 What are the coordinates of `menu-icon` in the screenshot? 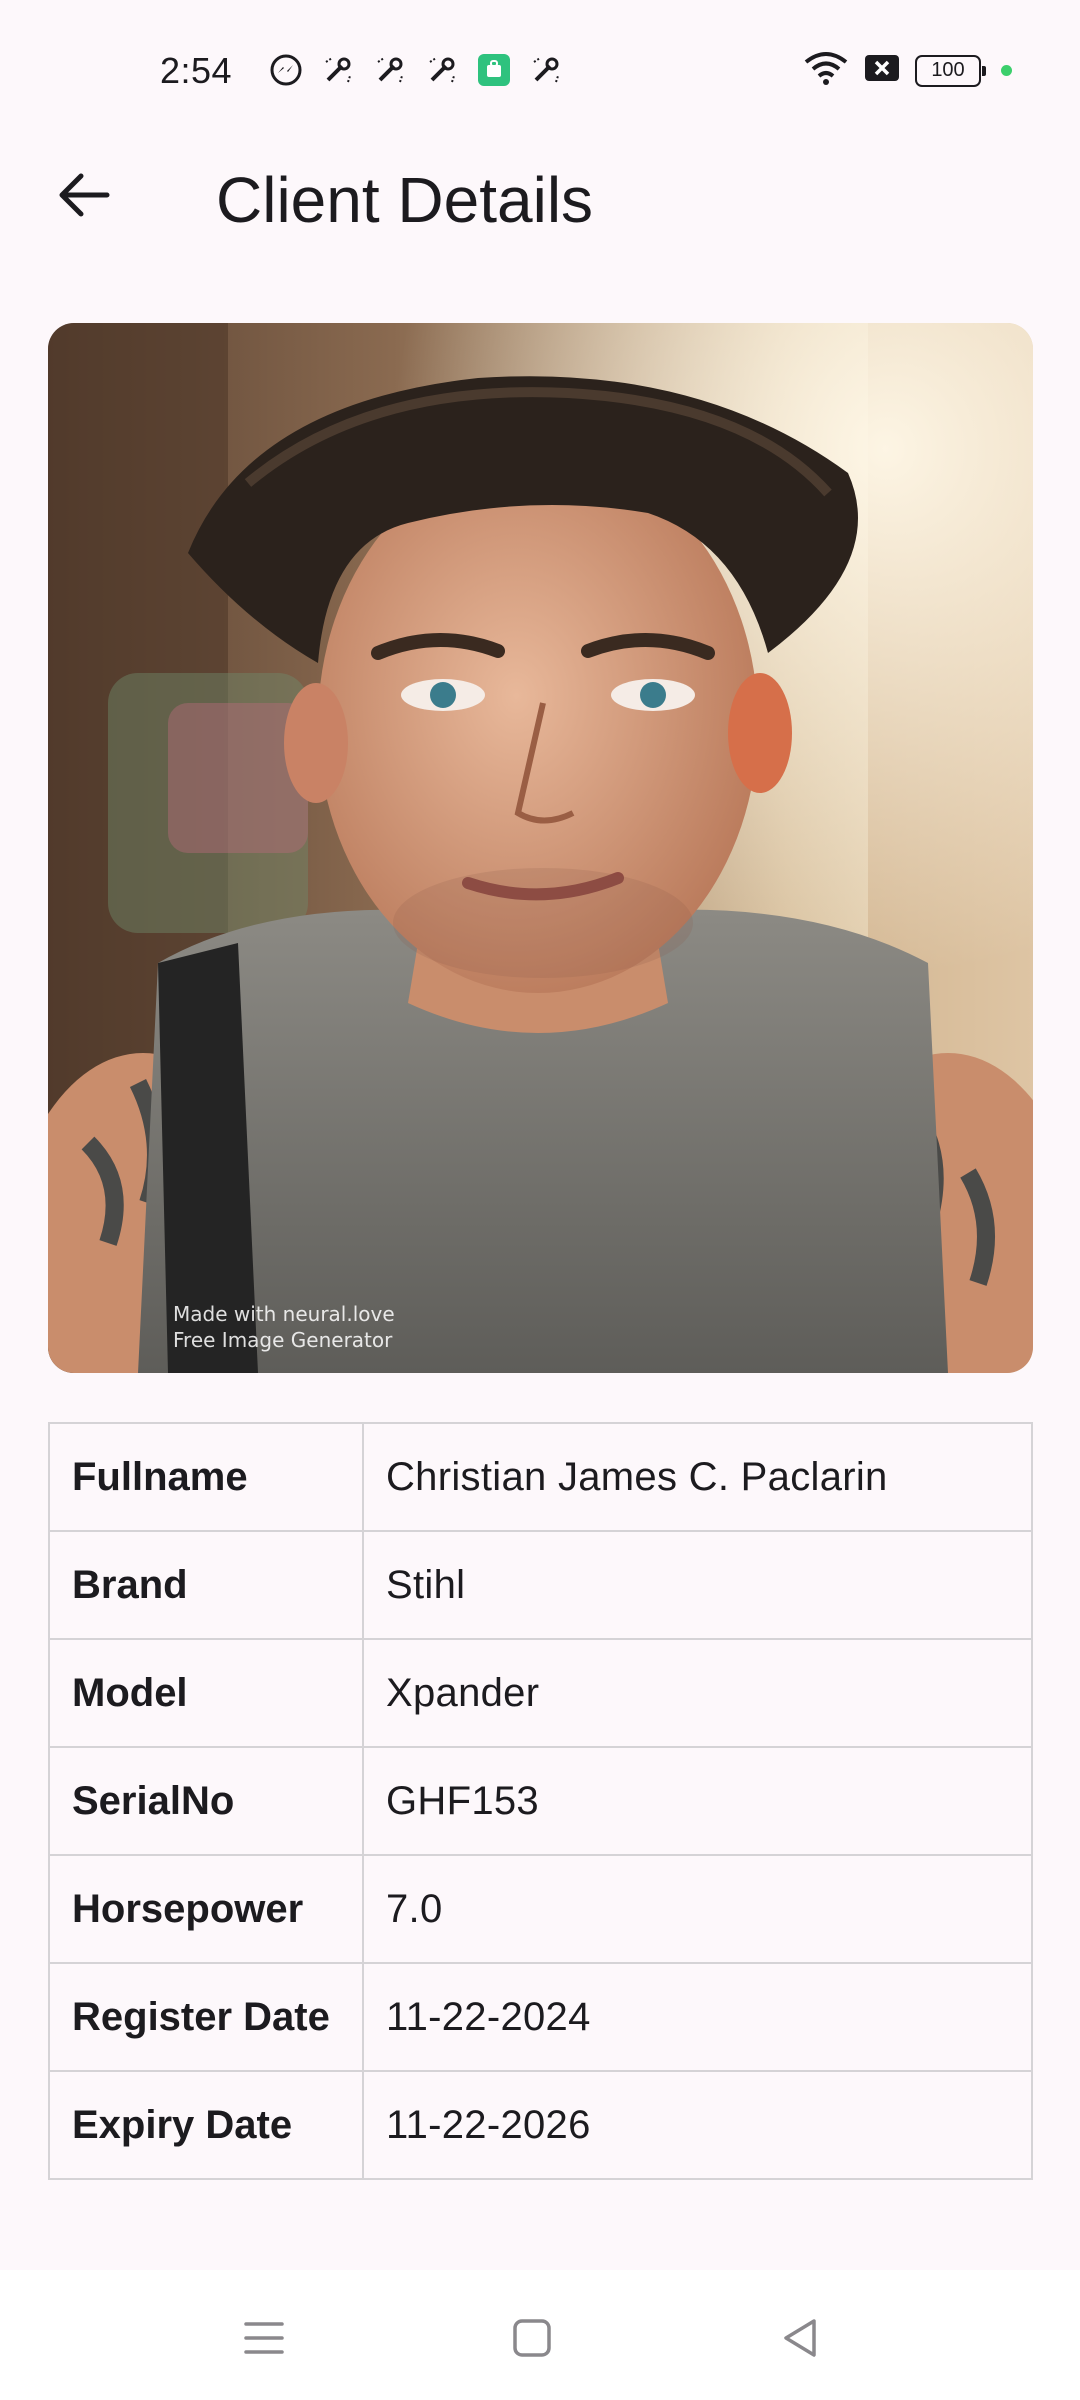 It's located at (264, 2338).